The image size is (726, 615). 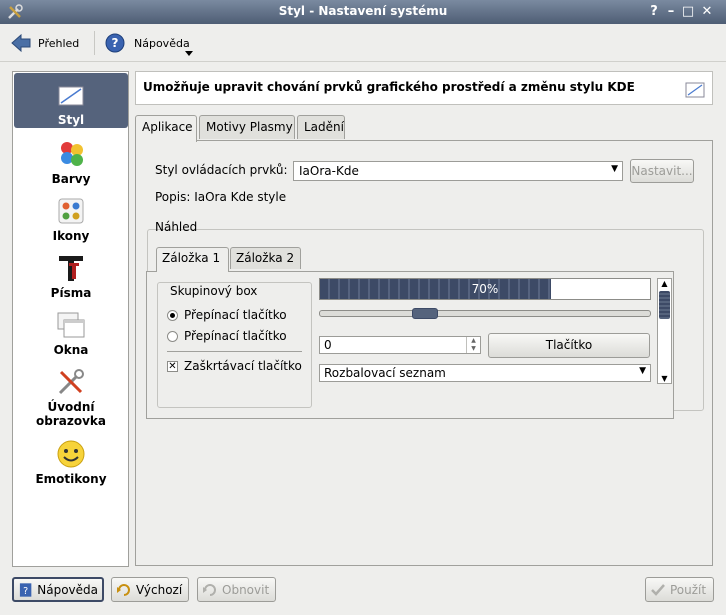 I want to click on sidebar-item-label: Barvy, so click(x=71, y=179).